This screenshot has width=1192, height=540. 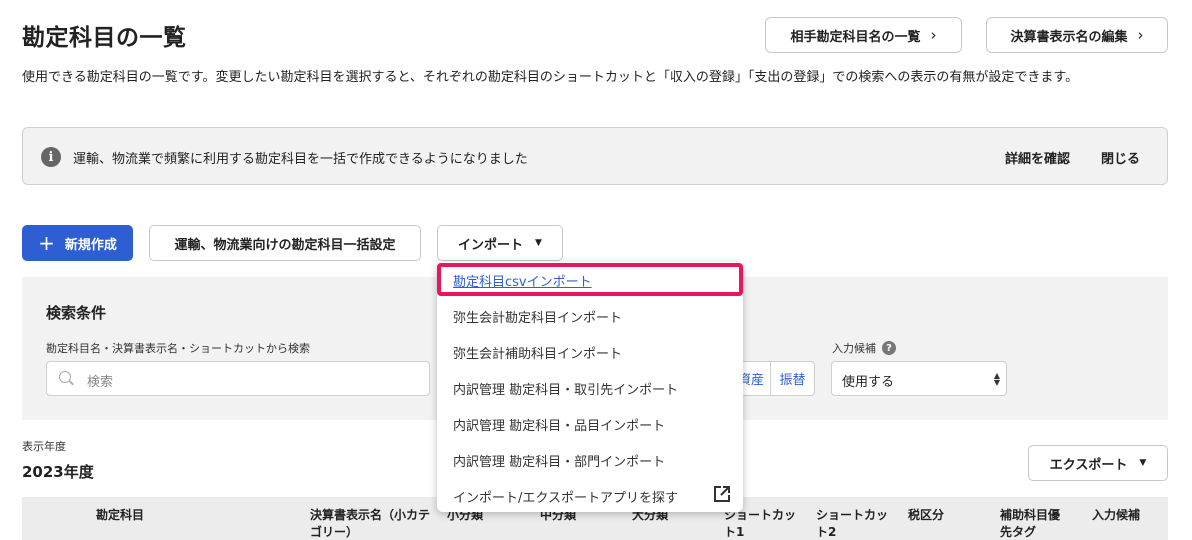 What do you see at coordinates (90, 245) in the screenshot?
I see `new-account-label: 新規作成` at bounding box center [90, 245].